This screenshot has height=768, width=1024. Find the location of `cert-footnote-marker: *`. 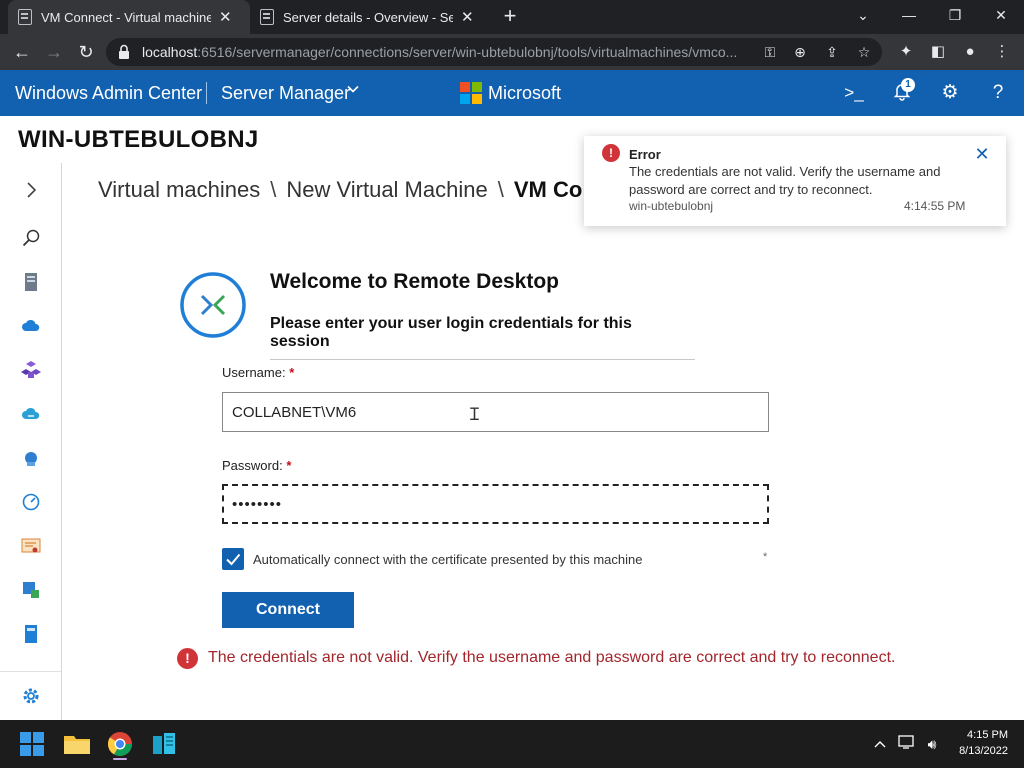

cert-footnote-marker: * is located at coordinates (765, 557).